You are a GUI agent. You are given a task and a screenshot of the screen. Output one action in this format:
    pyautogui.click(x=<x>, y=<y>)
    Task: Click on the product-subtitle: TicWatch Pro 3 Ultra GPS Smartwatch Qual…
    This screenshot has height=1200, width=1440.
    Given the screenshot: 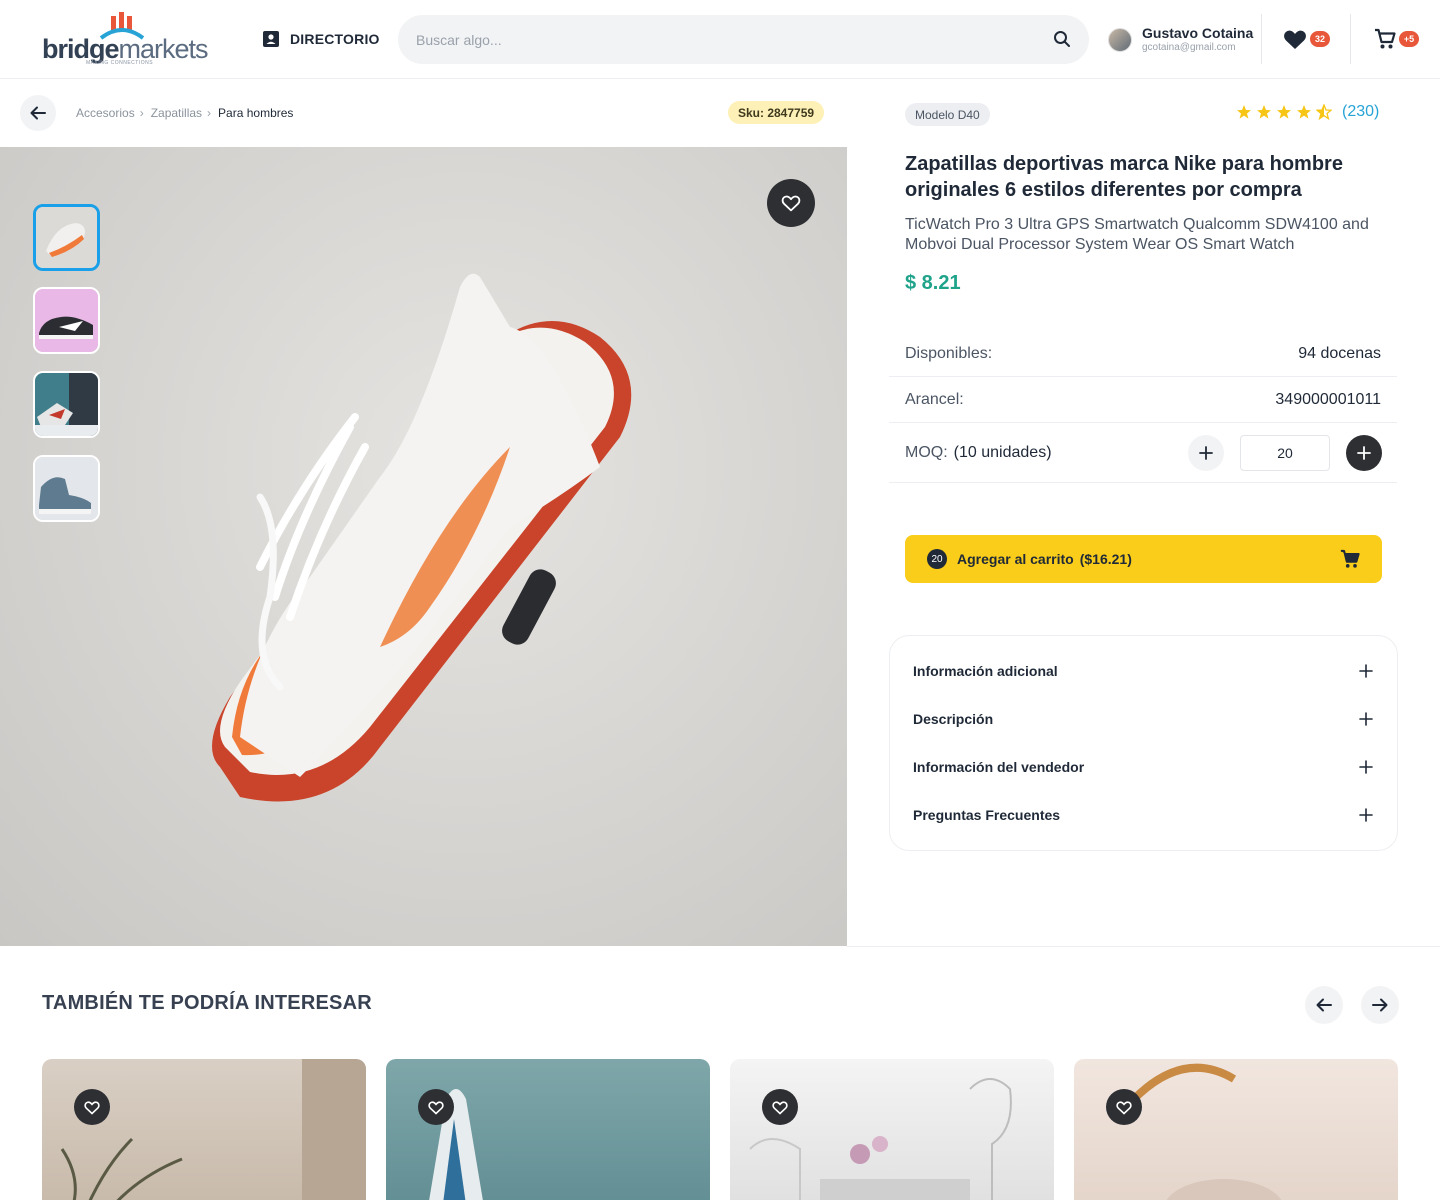 What is the action you would take?
    pyautogui.click(x=1137, y=234)
    